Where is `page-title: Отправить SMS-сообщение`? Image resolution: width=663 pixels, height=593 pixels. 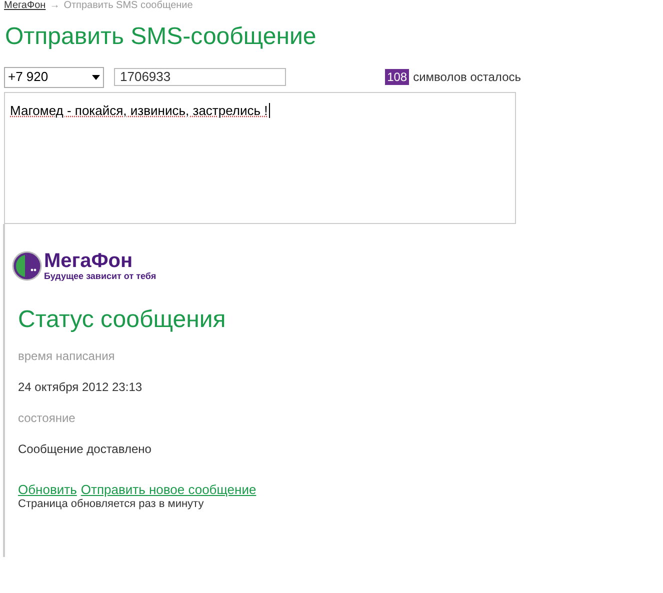 page-title: Отправить SMS-сообщение is located at coordinates (161, 37).